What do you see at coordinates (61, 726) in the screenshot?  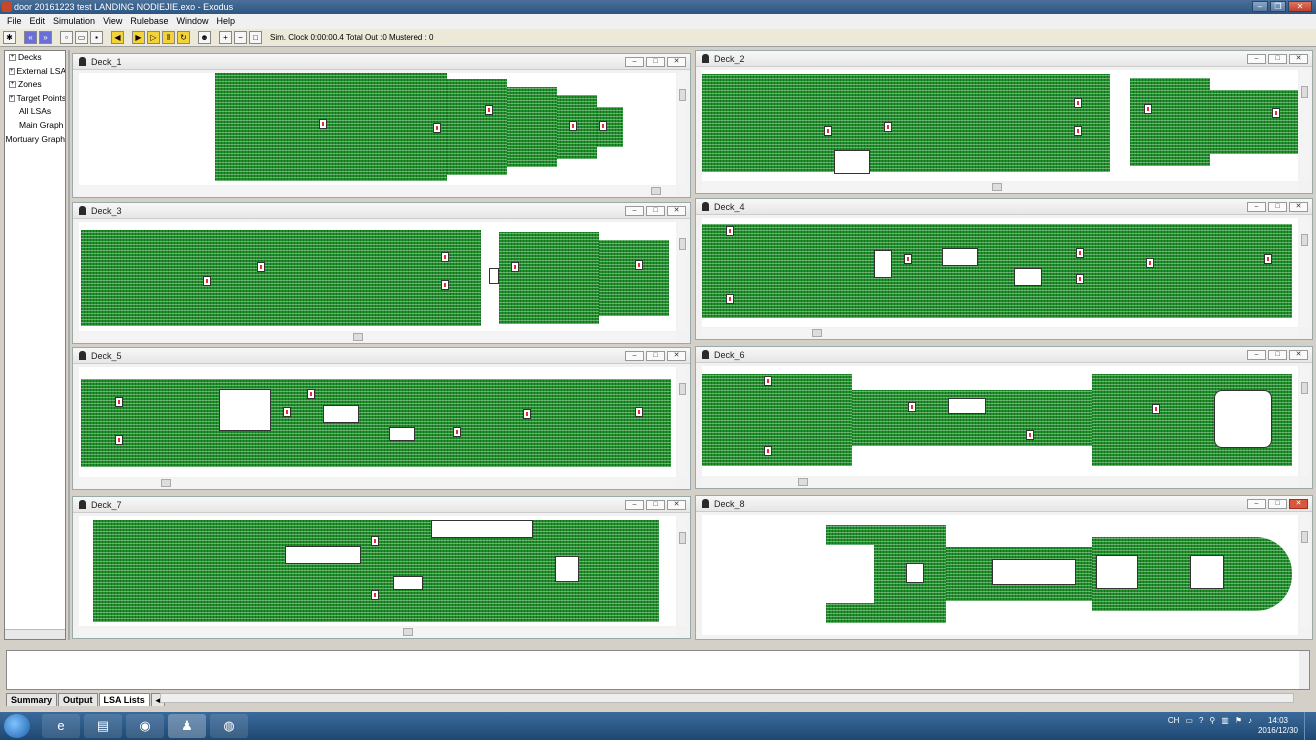 I see `ie-icon: e` at bounding box center [61, 726].